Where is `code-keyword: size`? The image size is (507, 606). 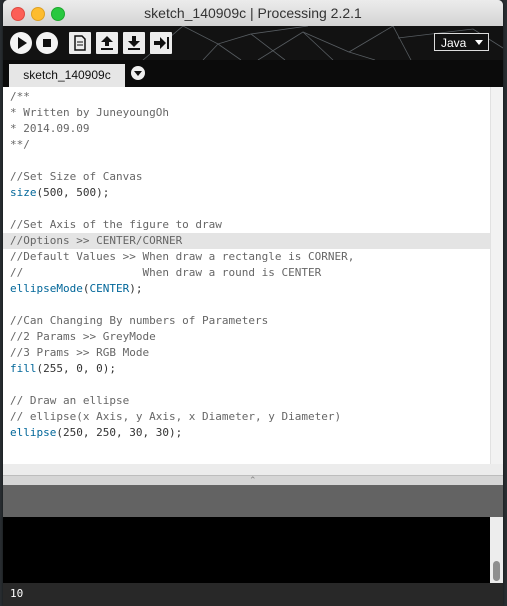
code-keyword: size is located at coordinates (23, 192).